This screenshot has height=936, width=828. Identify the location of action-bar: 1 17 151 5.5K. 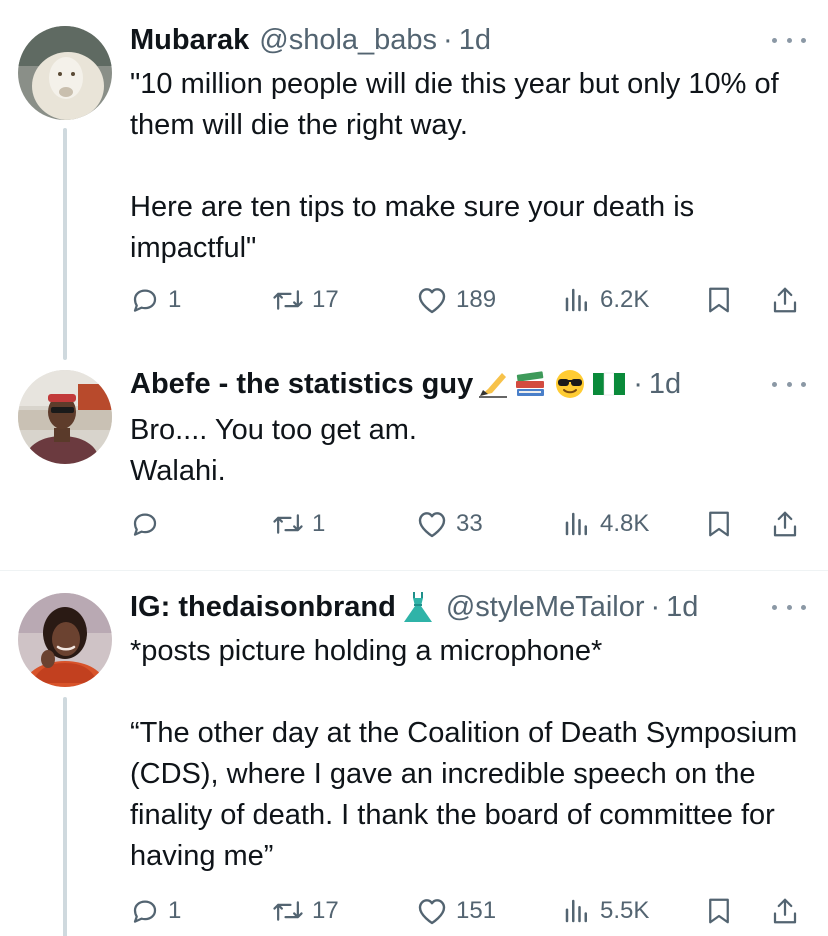
(469, 911).